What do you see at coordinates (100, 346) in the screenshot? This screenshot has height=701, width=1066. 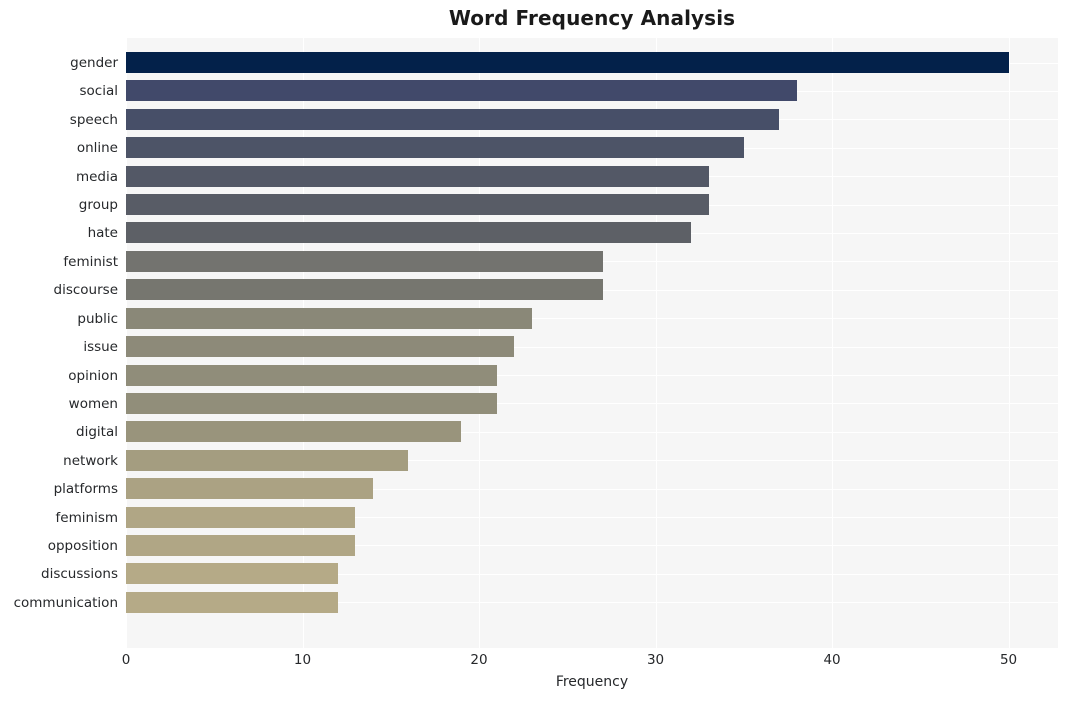 I see `y-tick-label: issue` at bounding box center [100, 346].